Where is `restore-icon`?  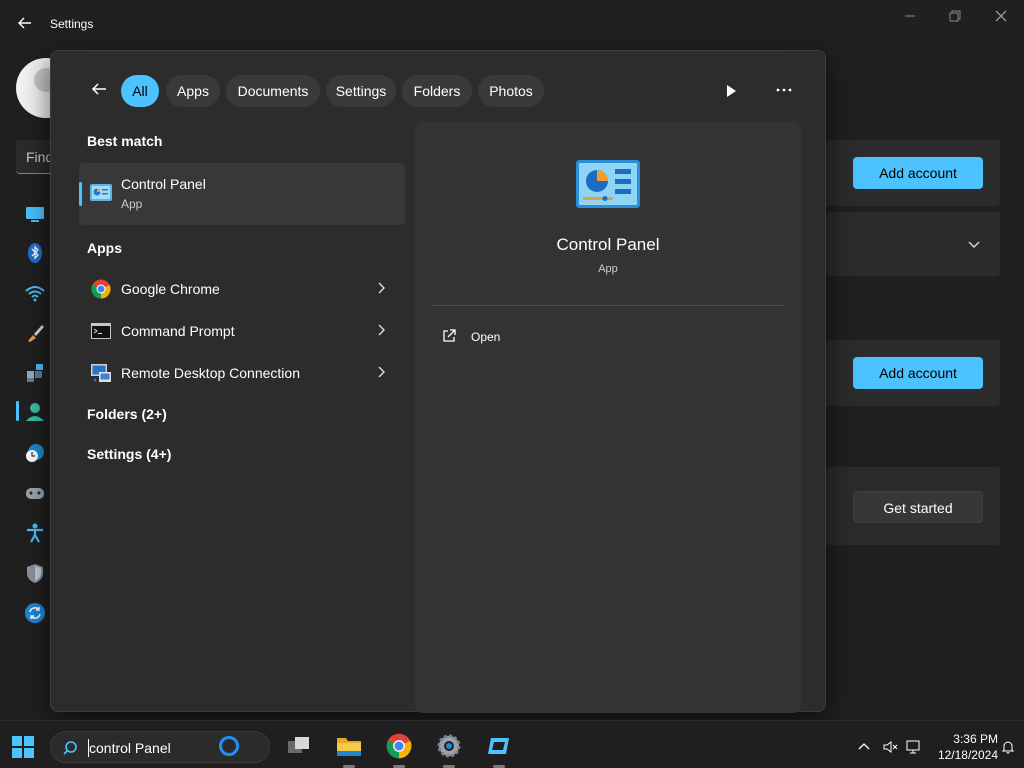 restore-icon is located at coordinates (955, 16).